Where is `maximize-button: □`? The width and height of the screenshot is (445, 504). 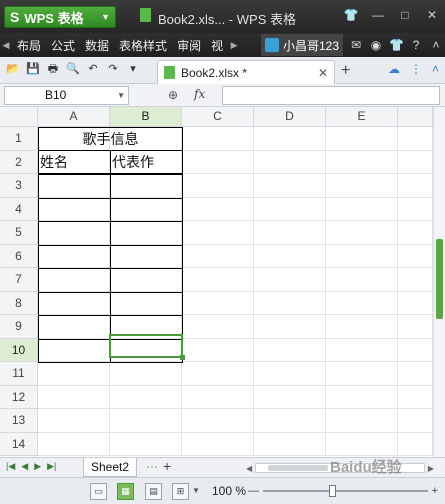 maximize-button: □ is located at coordinates (405, 15).